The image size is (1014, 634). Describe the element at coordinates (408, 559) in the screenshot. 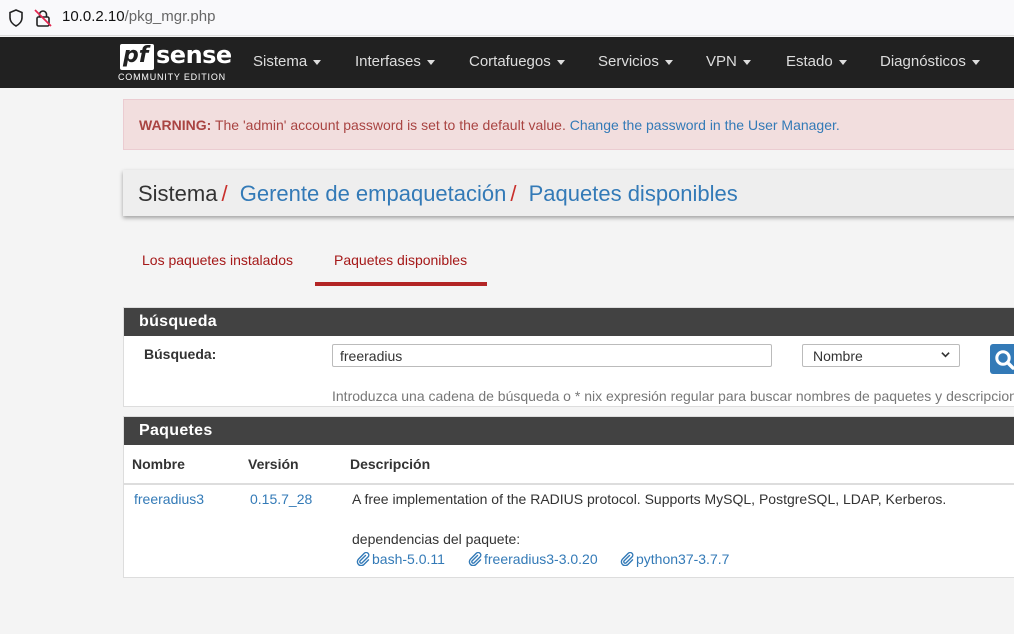

I see `dependency-name: bash-5.0.11` at that location.